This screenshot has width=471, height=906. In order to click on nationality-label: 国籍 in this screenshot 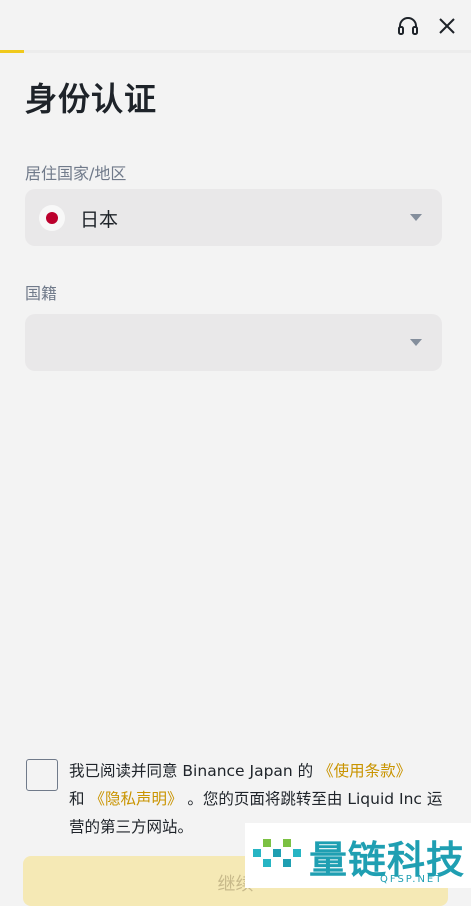, I will do `click(41, 293)`.